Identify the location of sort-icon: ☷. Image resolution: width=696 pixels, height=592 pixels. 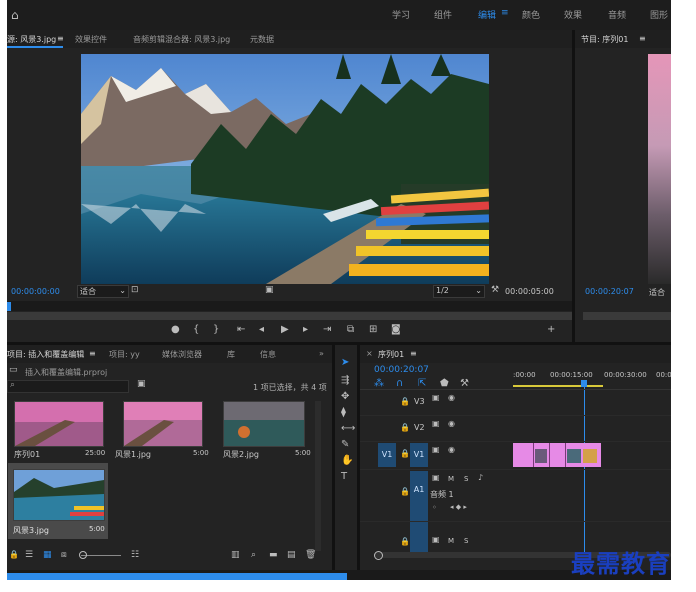
(135, 555).